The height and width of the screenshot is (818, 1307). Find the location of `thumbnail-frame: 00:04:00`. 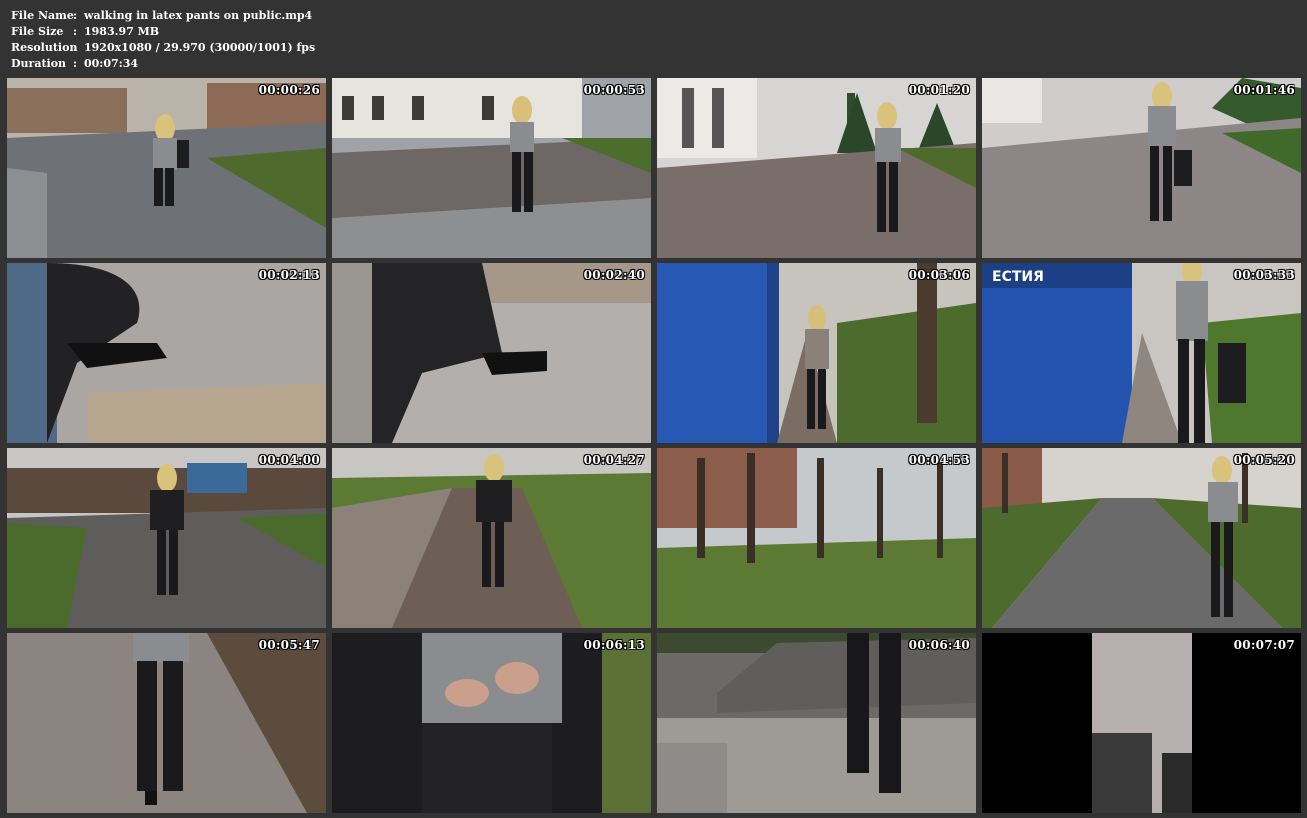

thumbnail-frame: 00:04:00 is located at coordinates (166, 538).